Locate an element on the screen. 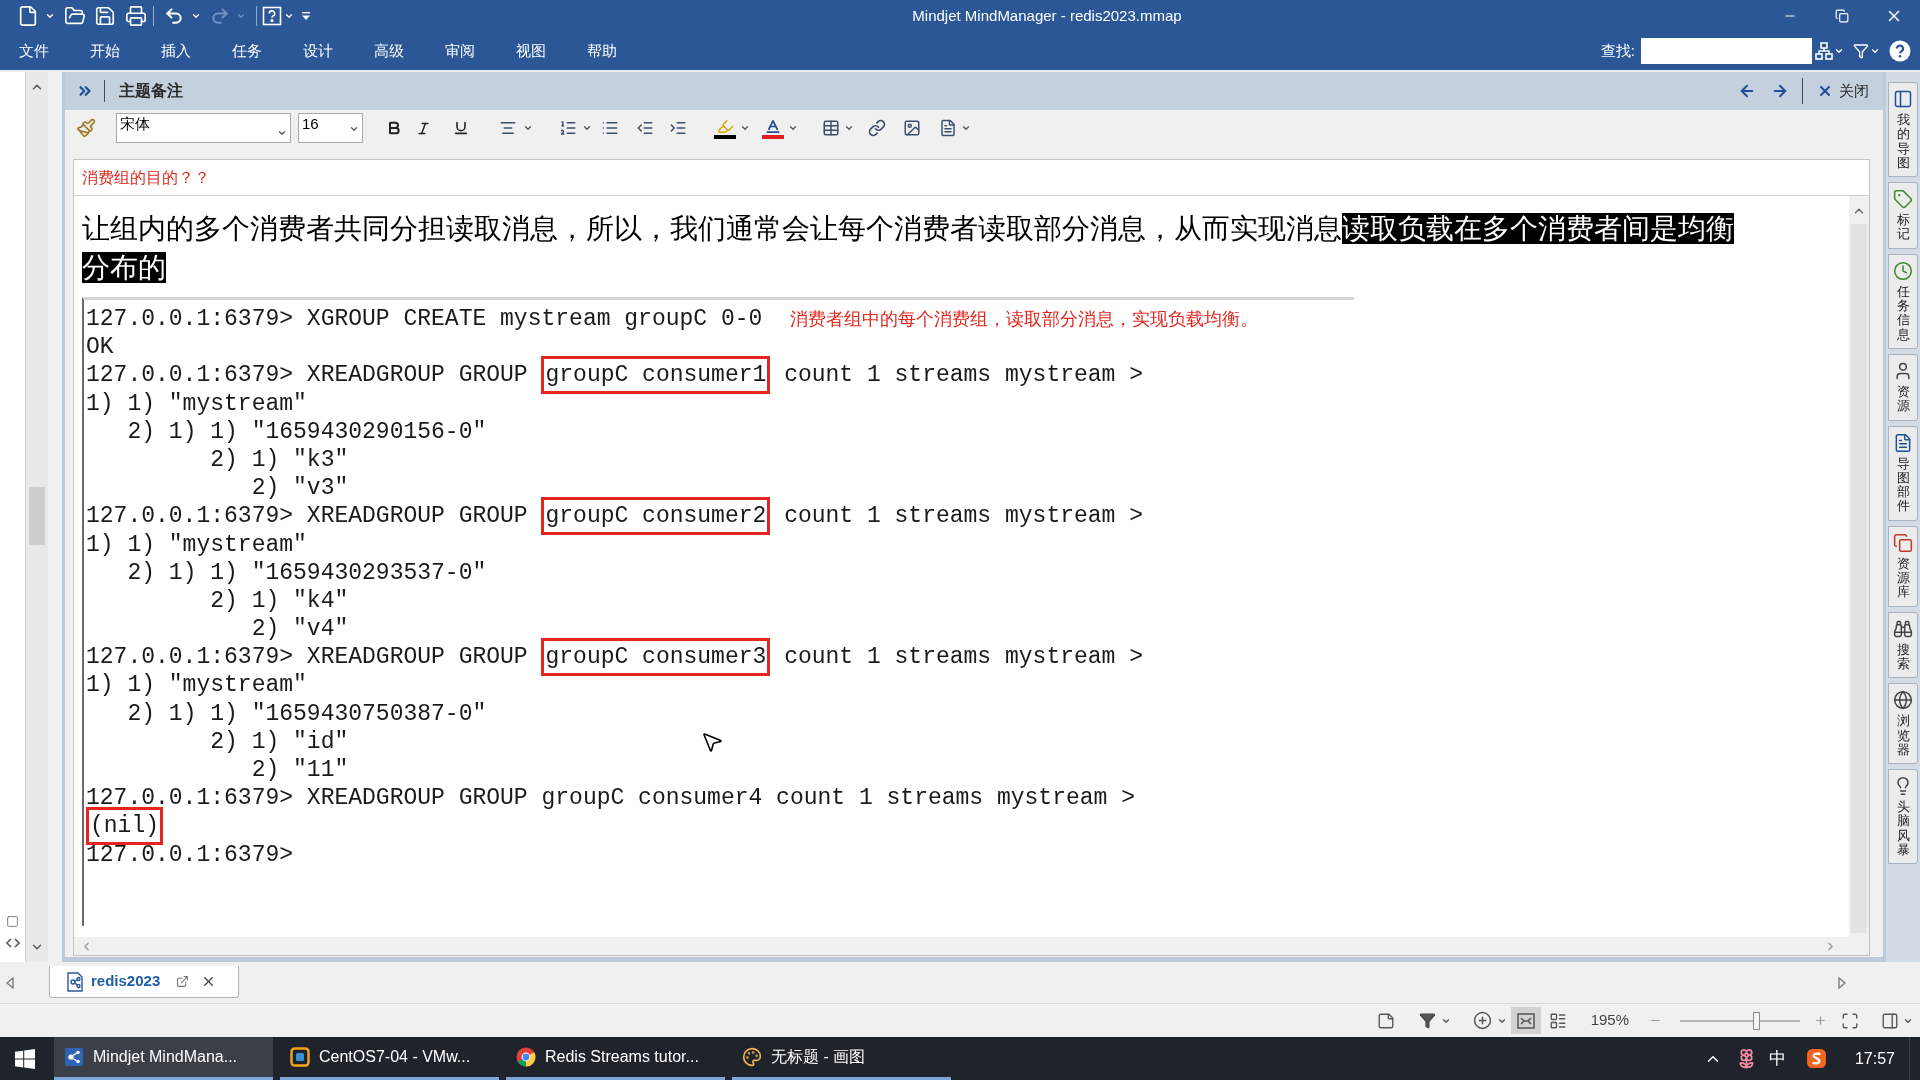 The height and width of the screenshot is (1080, 1920). undo-icon is located at coordinates (174, 16).